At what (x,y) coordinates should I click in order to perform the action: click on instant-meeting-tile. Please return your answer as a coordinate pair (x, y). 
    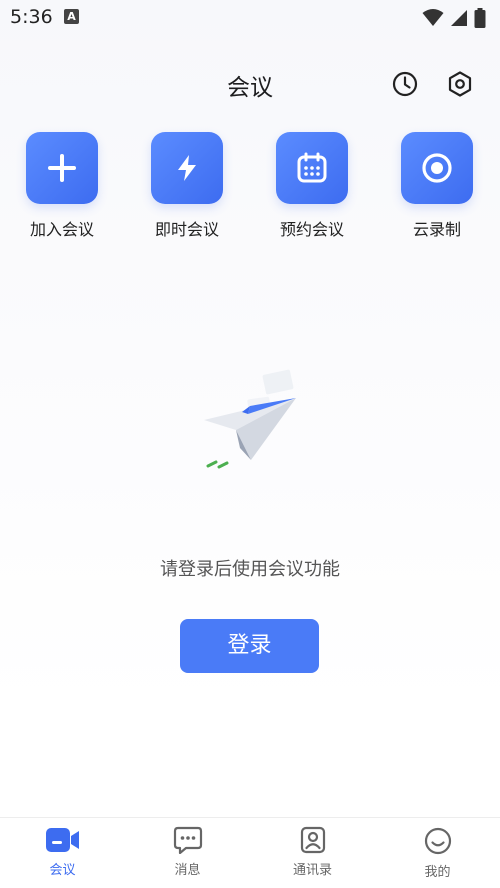
    Looking at the image, I should click on (187, 168).